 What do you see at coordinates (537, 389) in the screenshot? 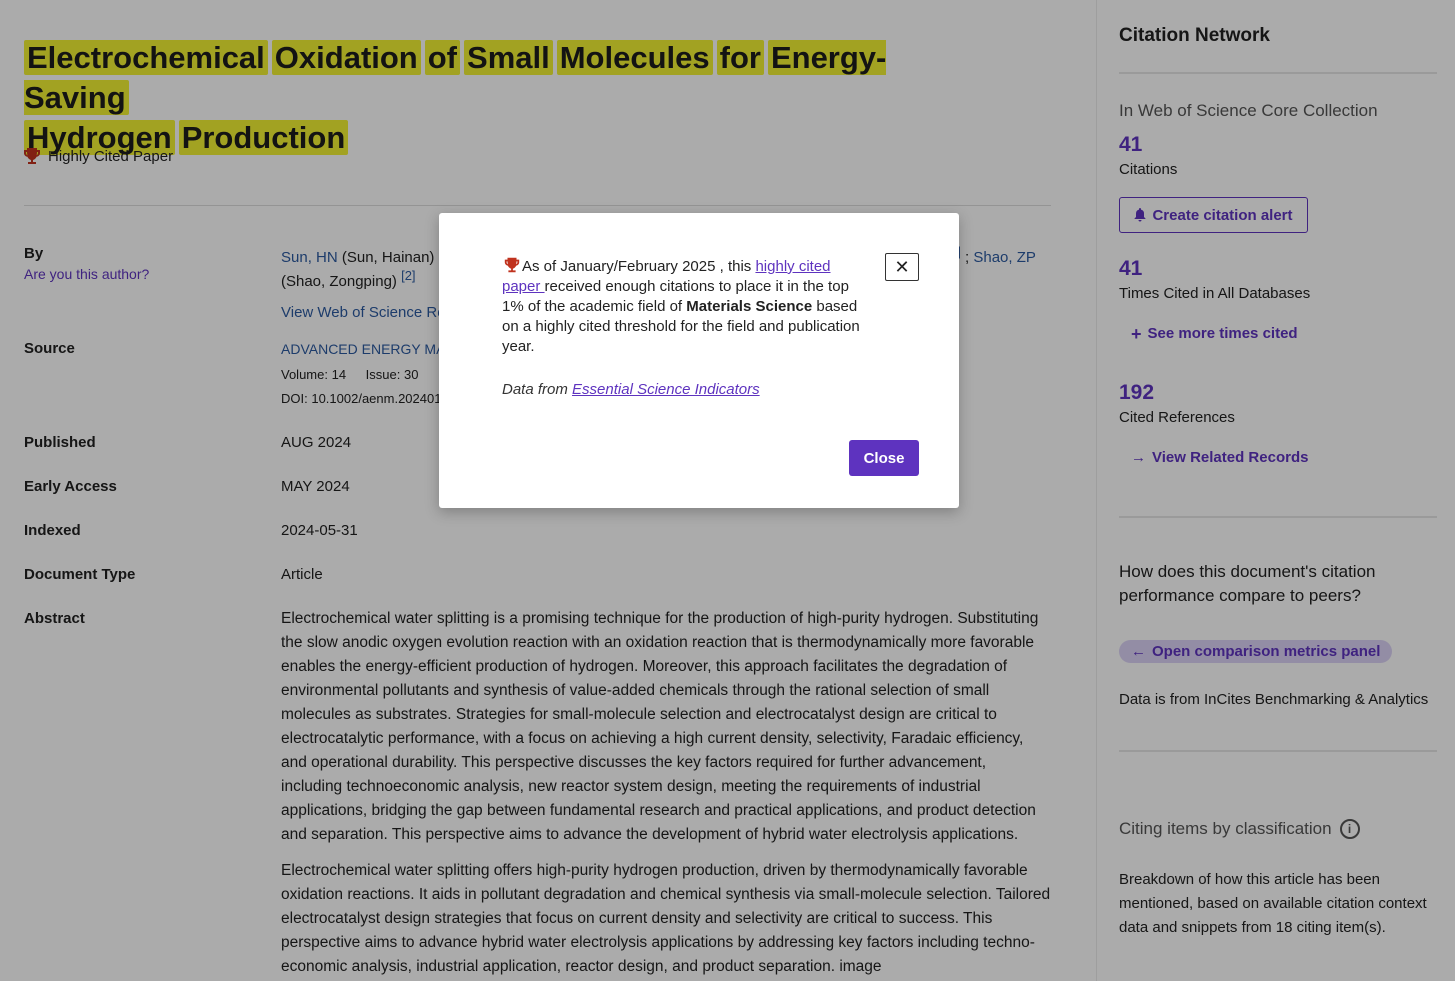
I see `data-from-label: Data from` at bounding box center [537, 389].